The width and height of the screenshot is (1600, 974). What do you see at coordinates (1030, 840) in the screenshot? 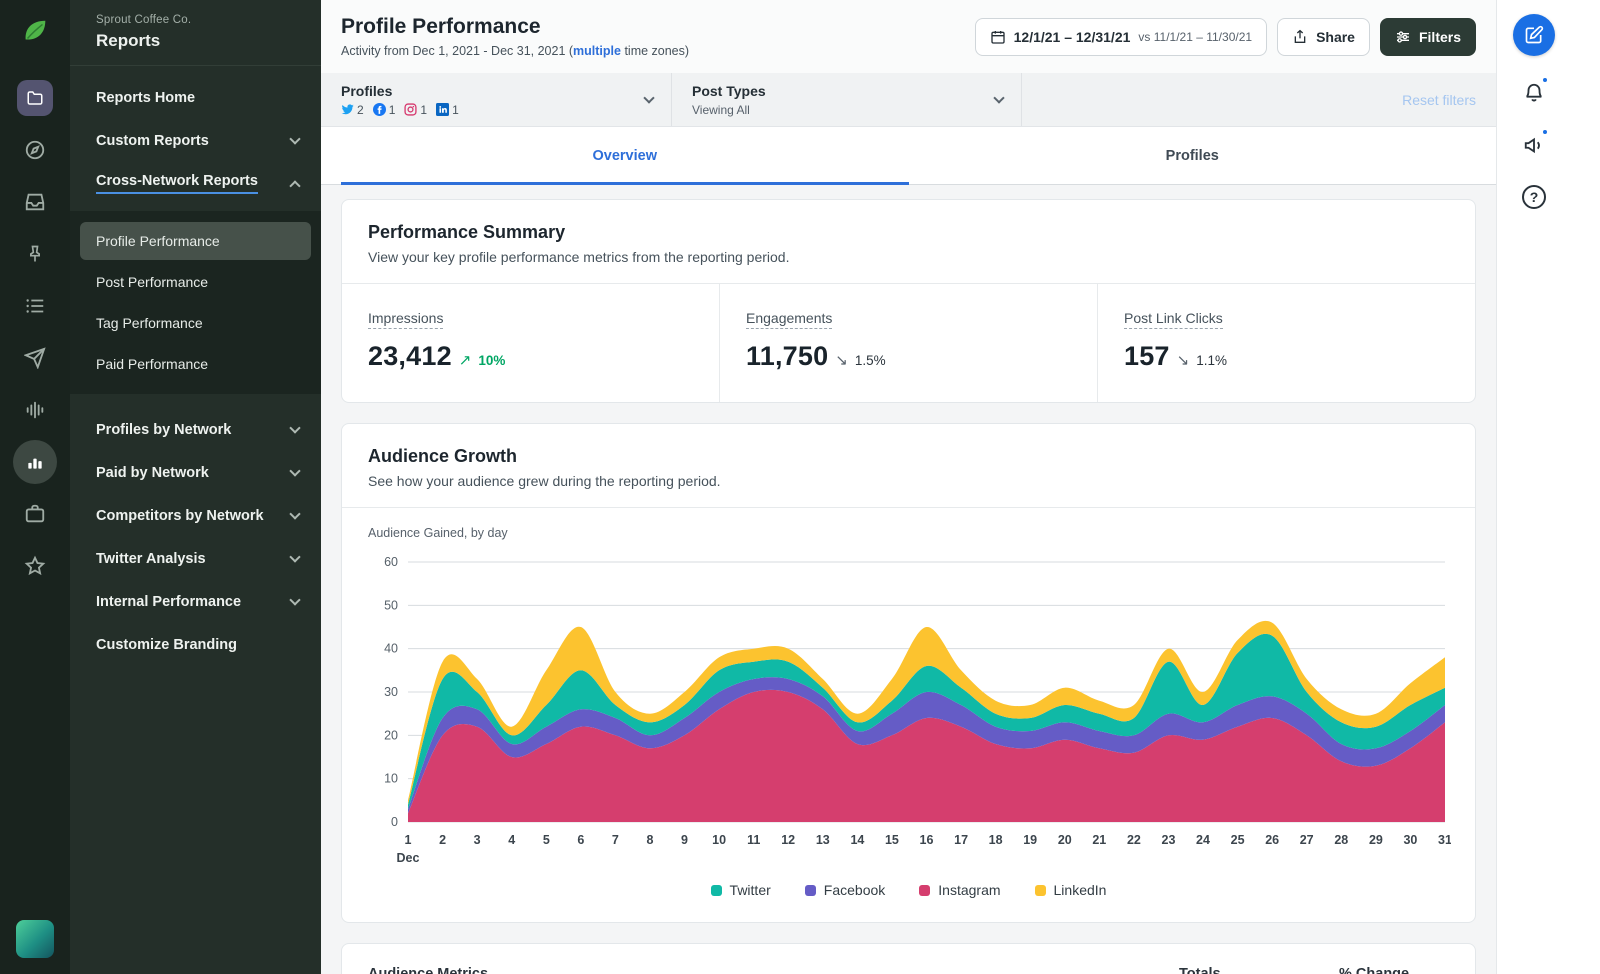
I see `svg-text: 19` at bounding box center [1030, 840].